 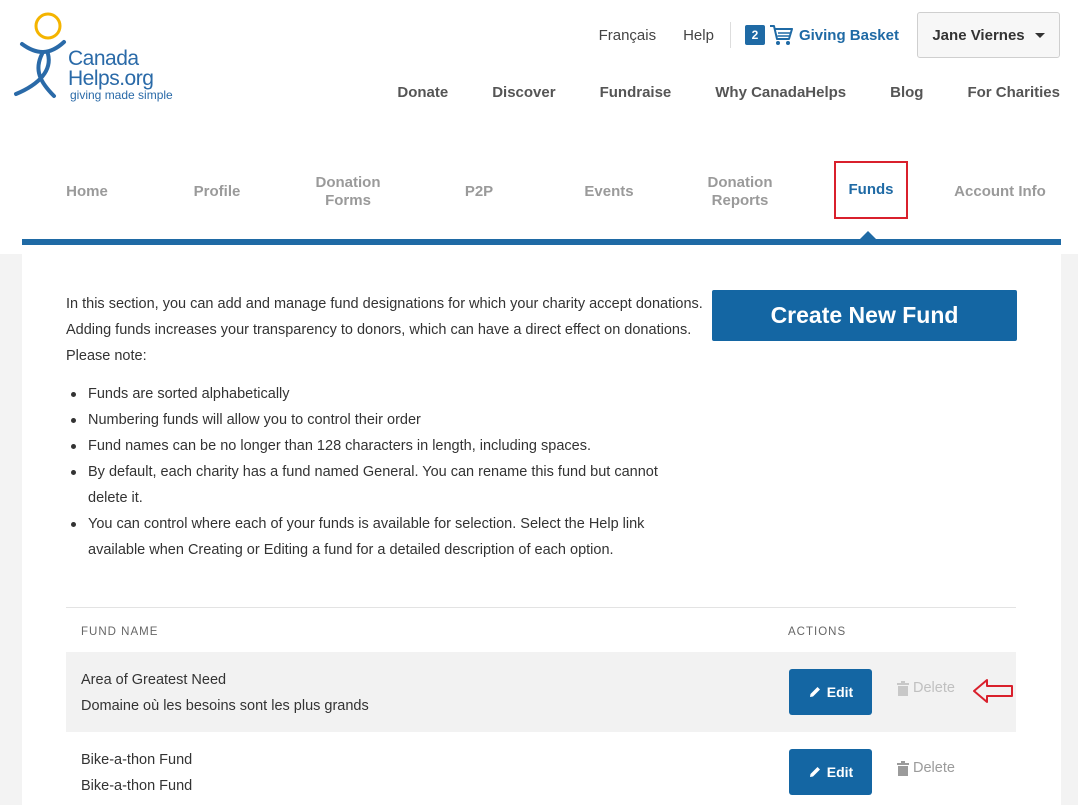 What do you see at coordinates (479, 192) in the screenshot?
I see `tab-p2p: P2P` at bounding box center [479, 192].